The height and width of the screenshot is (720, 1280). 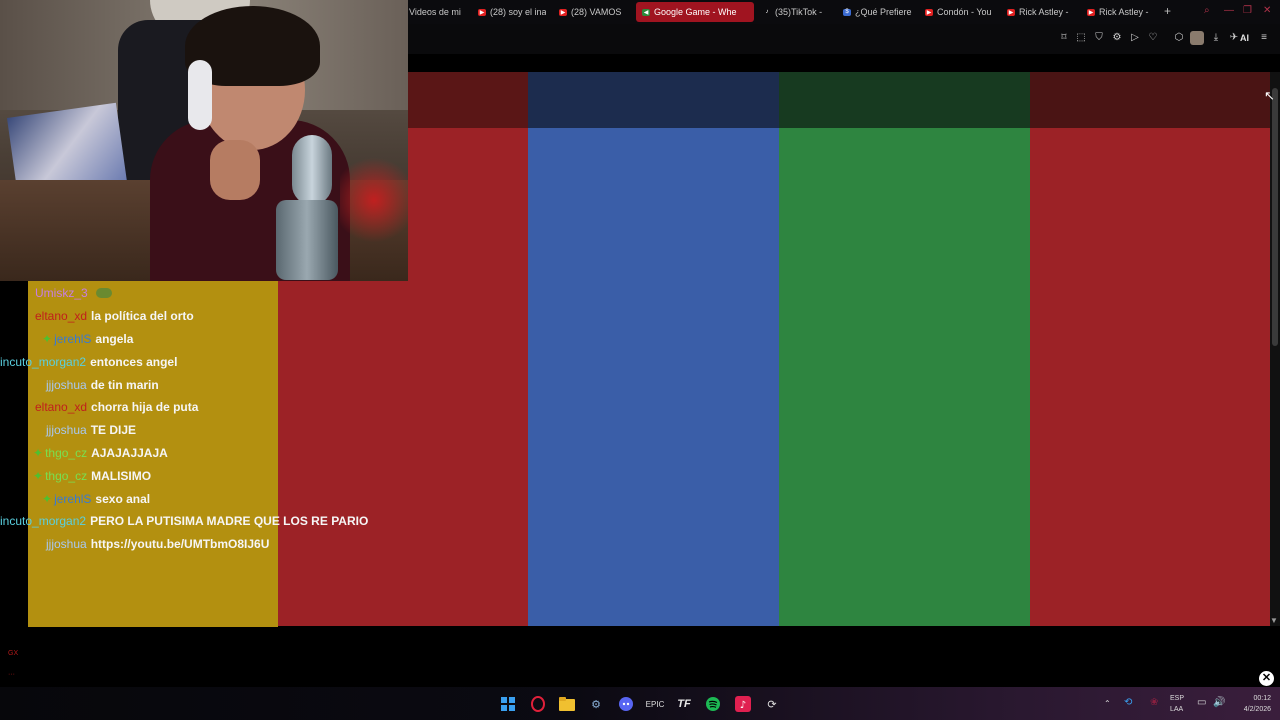 I want to click on chat-line: jjjoshua TE DIJE, so click(x=91, y=430).